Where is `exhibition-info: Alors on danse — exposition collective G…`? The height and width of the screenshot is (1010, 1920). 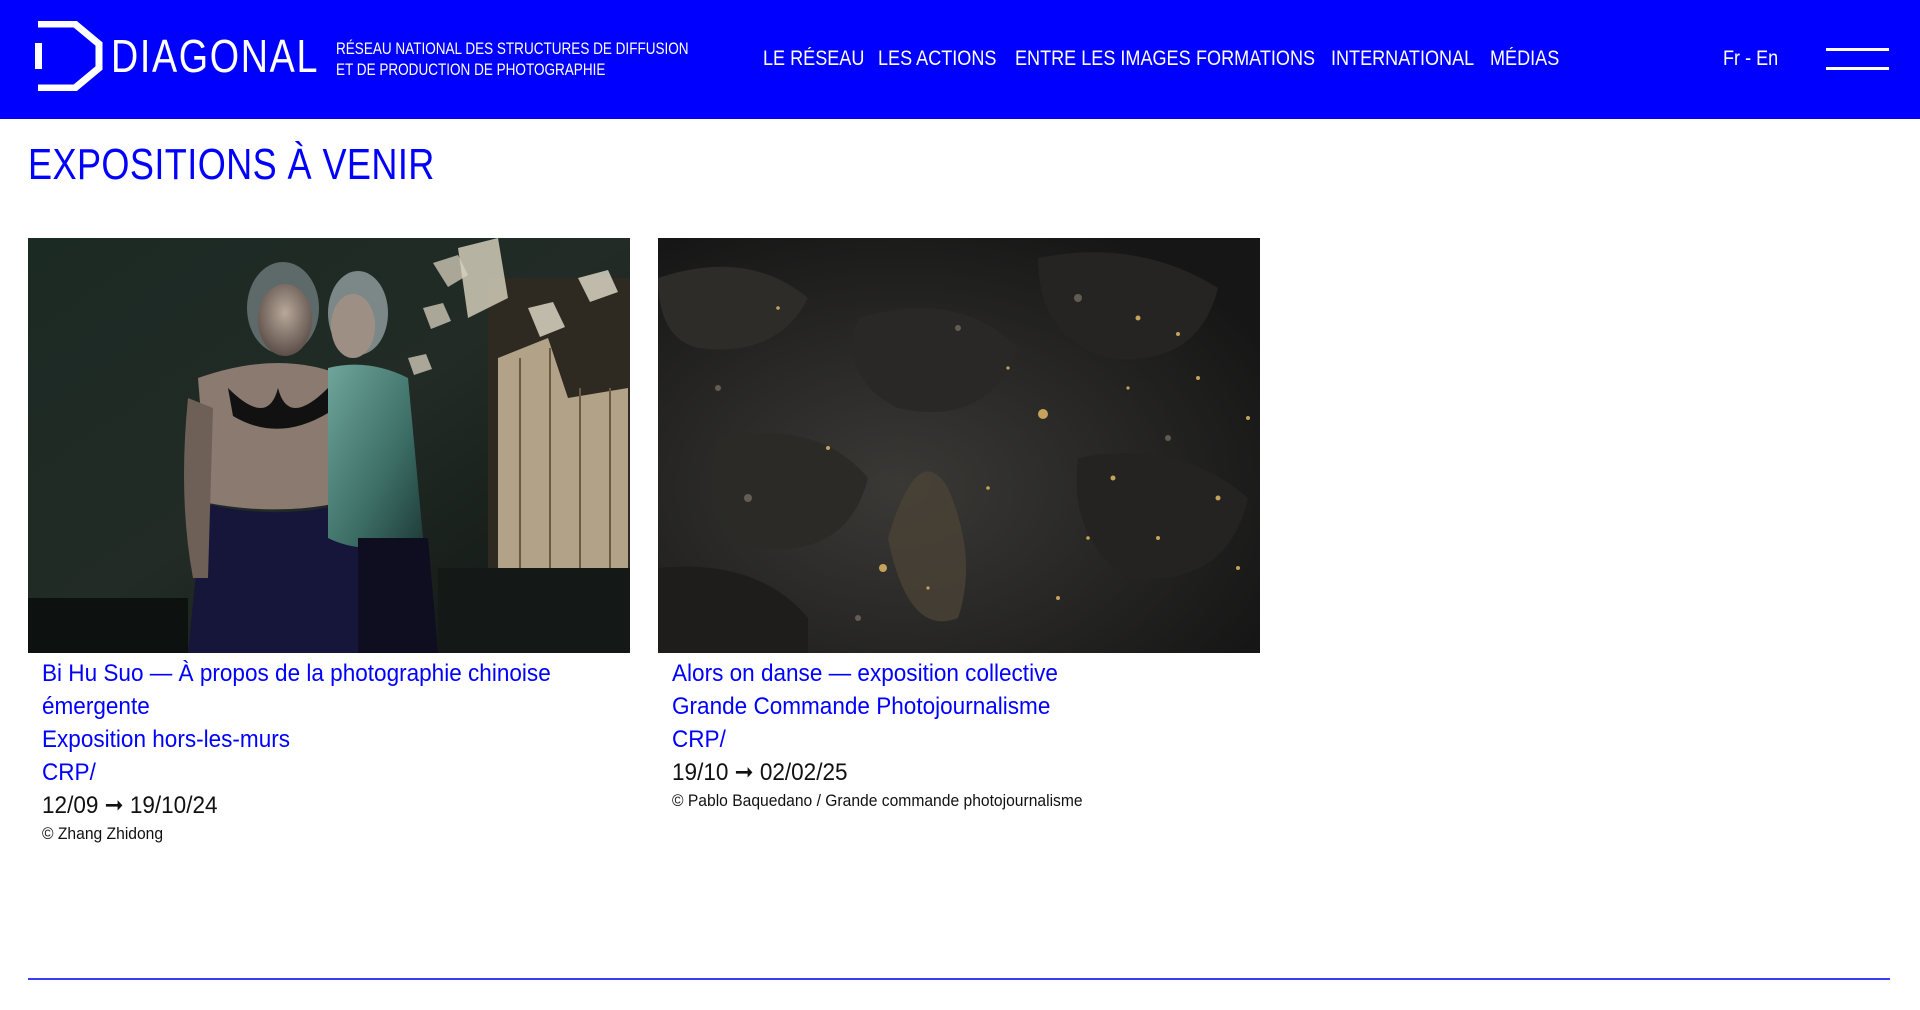
exhibition-info: Alors on danse — exposition collective G… is located at coordinates (959, 733).